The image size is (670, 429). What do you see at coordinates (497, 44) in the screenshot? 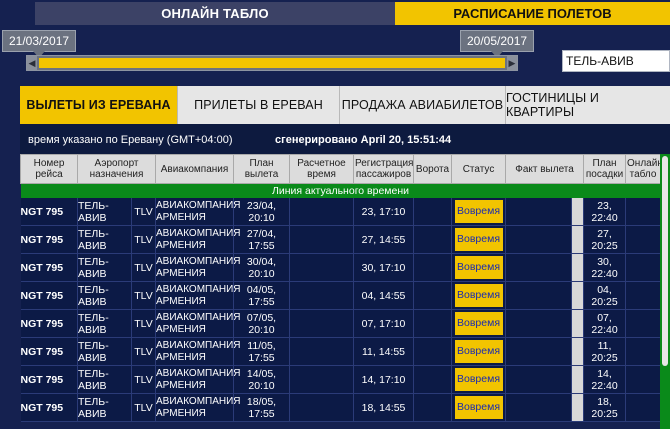
I see `range-end-date: 20/05/2017` at bounding box center [497, 44].